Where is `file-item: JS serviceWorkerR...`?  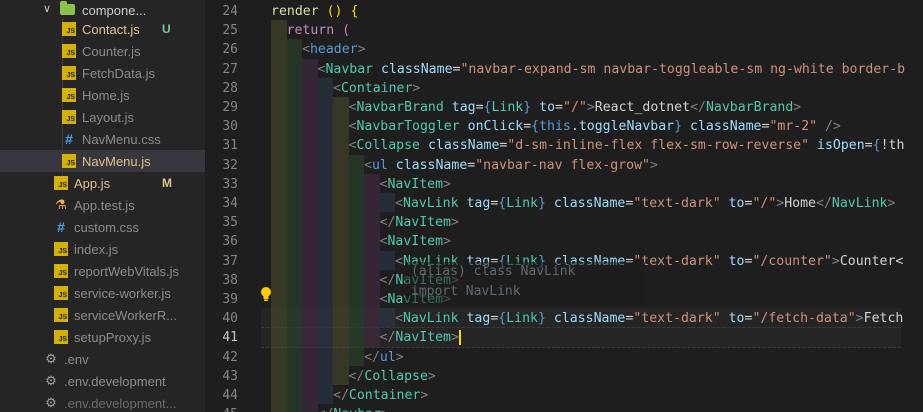 file-item: JS serviceWorkerR... is located at coordinates (102, 315).